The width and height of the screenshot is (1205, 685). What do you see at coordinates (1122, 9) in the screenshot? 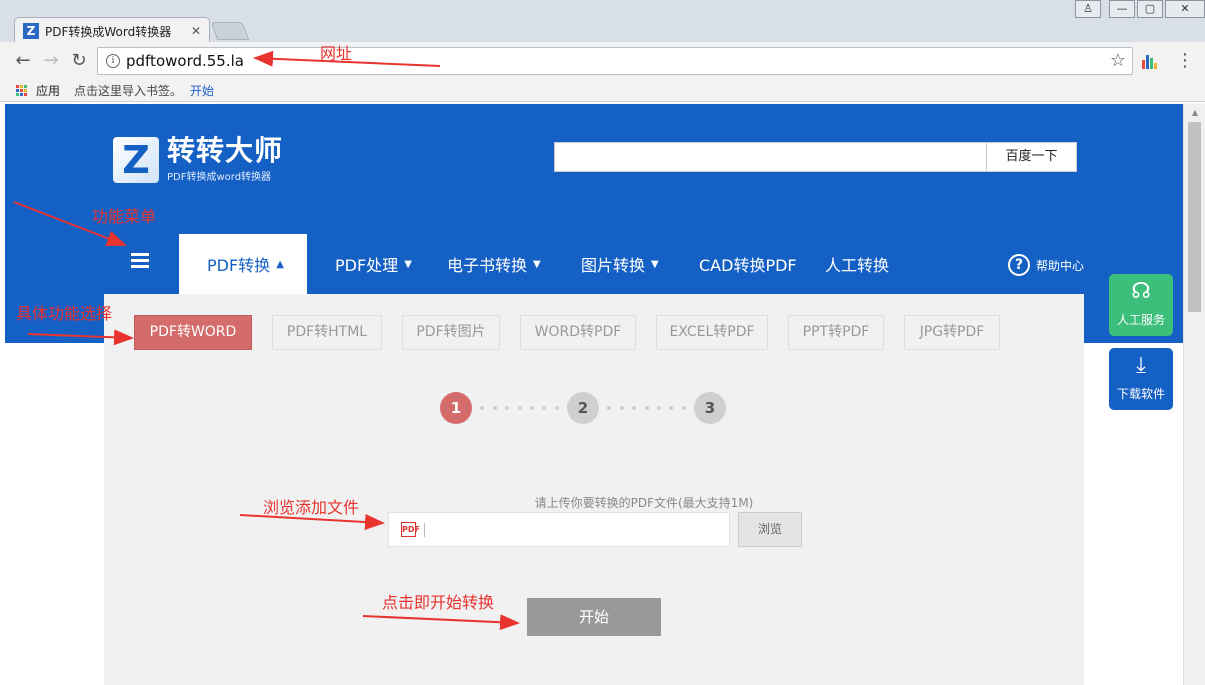
I see `minimize-button: —` at bounding box center [1122, 9].